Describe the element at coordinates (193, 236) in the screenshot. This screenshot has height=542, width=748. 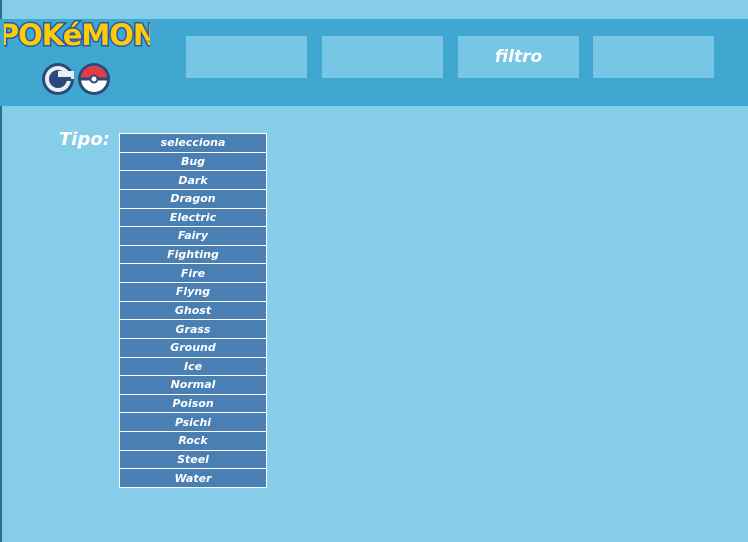
I see `type-option: Fairy` at that location.